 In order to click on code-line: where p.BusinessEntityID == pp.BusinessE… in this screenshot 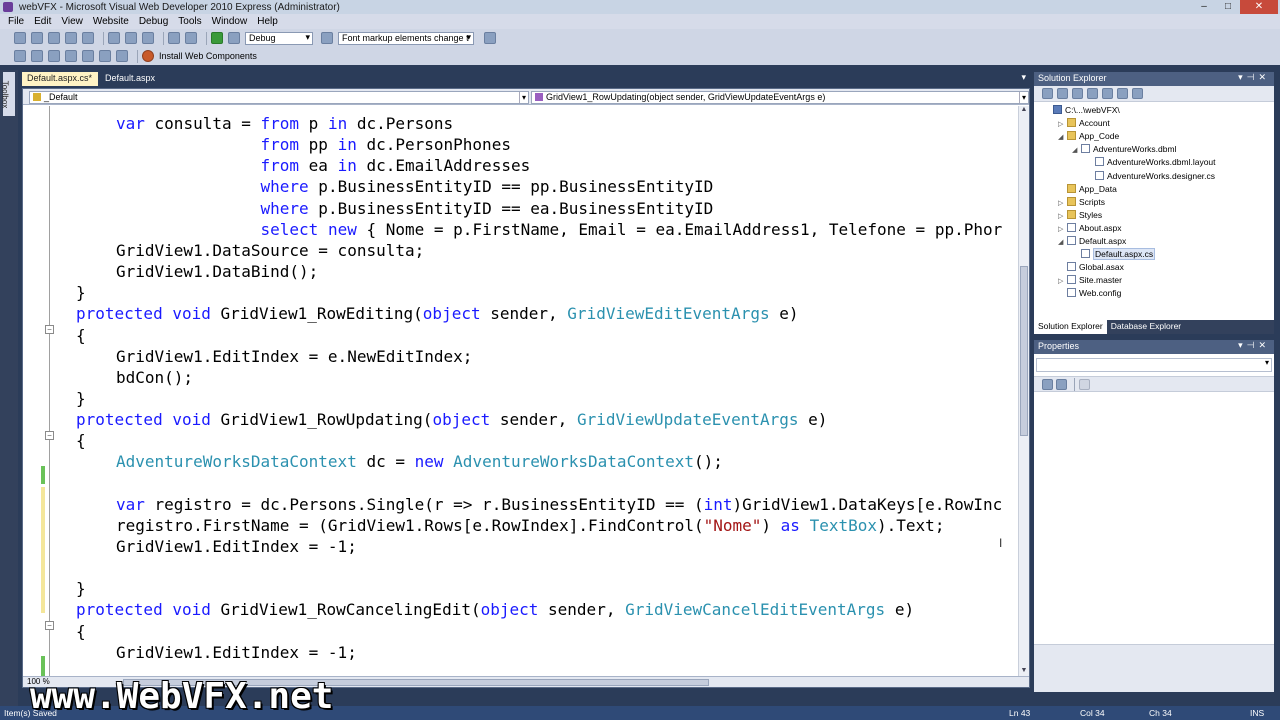, I will do `click(415, 186)`.